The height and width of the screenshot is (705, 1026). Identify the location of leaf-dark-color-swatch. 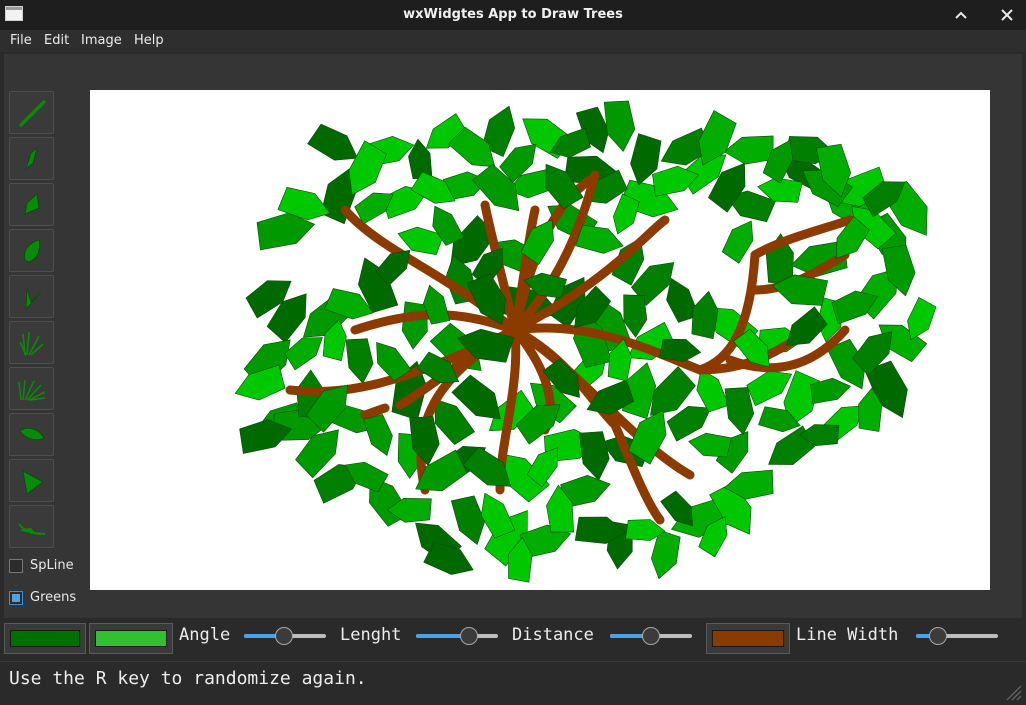
(45, 638).